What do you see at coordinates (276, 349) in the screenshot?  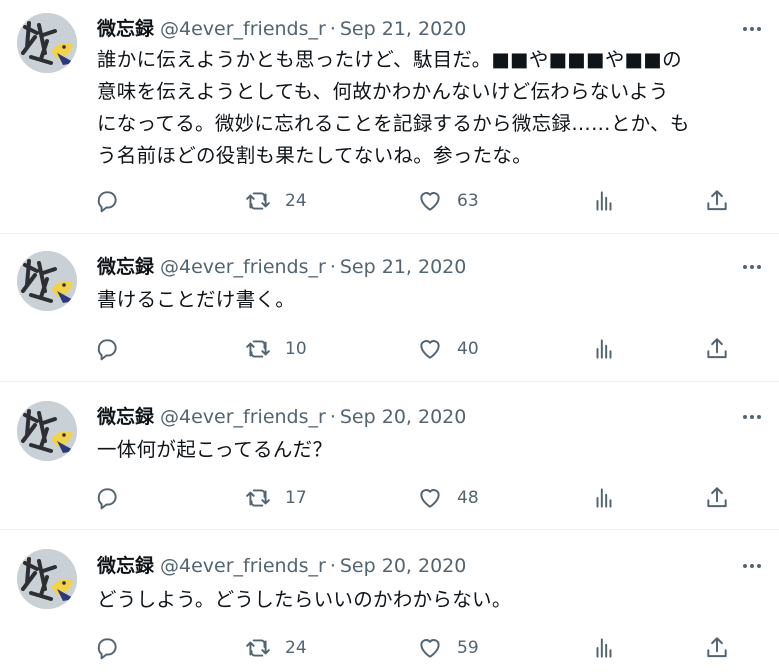 I see `retweet-button: 10` at bounding box center [276, 349].